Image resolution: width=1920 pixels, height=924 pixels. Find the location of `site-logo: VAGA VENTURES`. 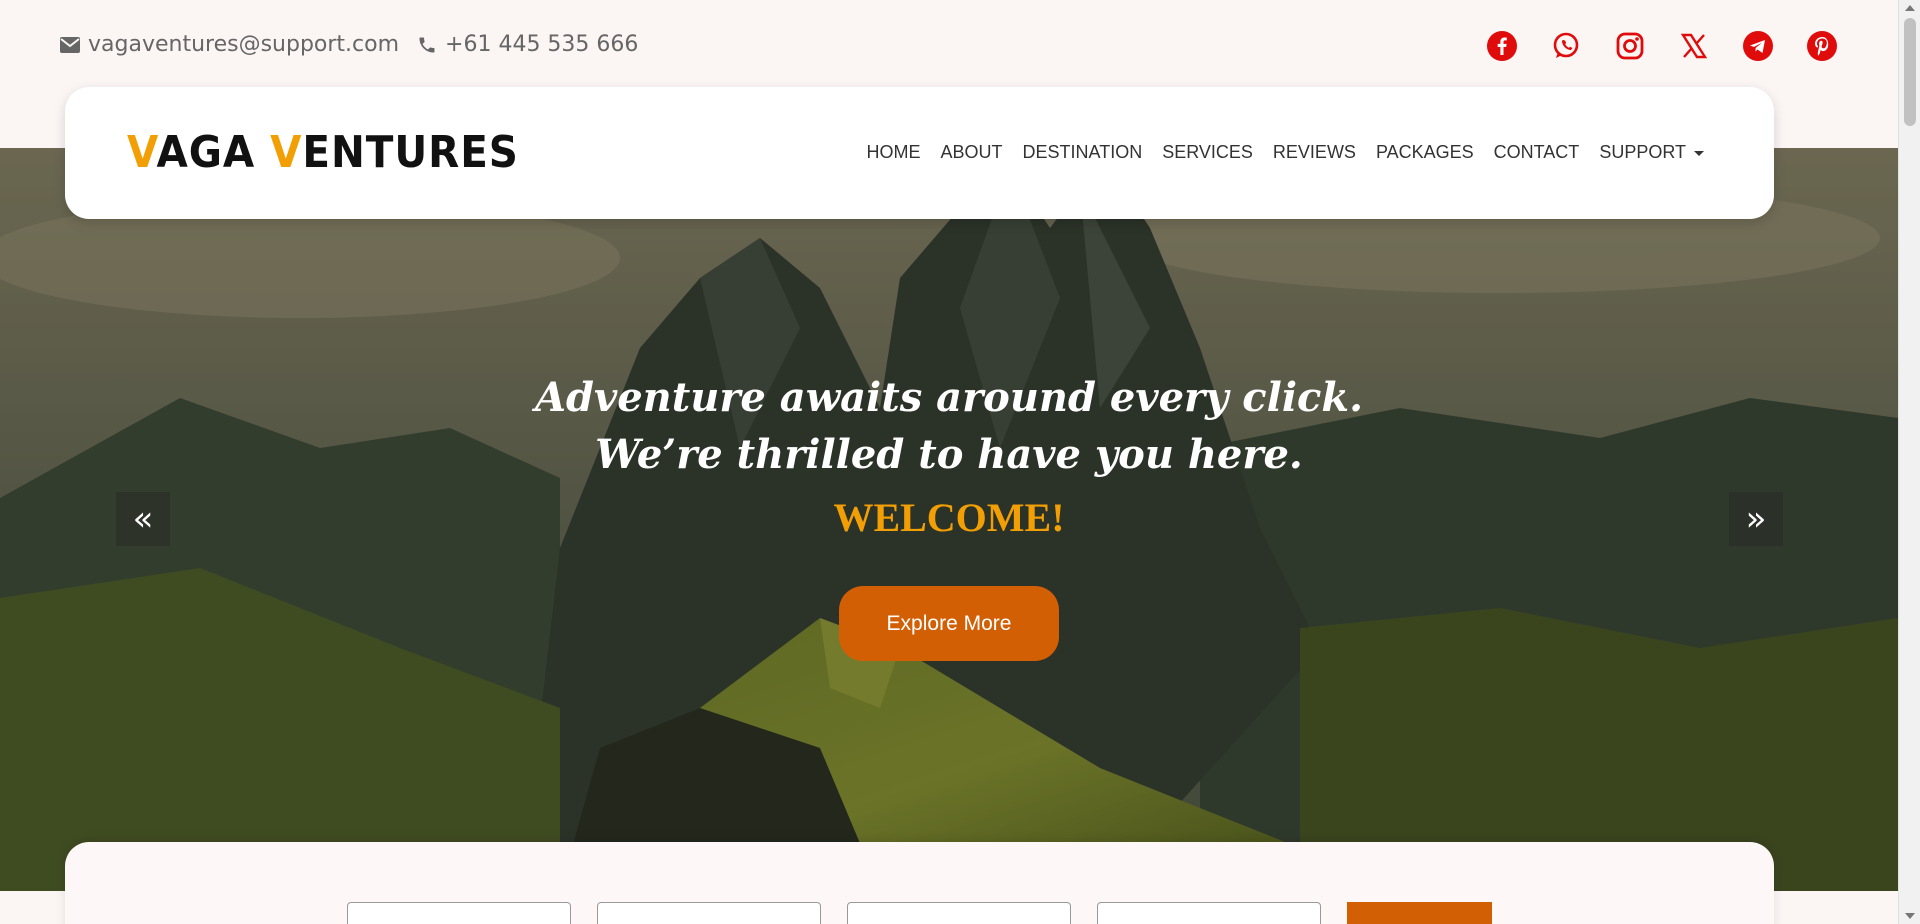

site-logo: VAGA VENTURES is located at coordinates (323, 152).